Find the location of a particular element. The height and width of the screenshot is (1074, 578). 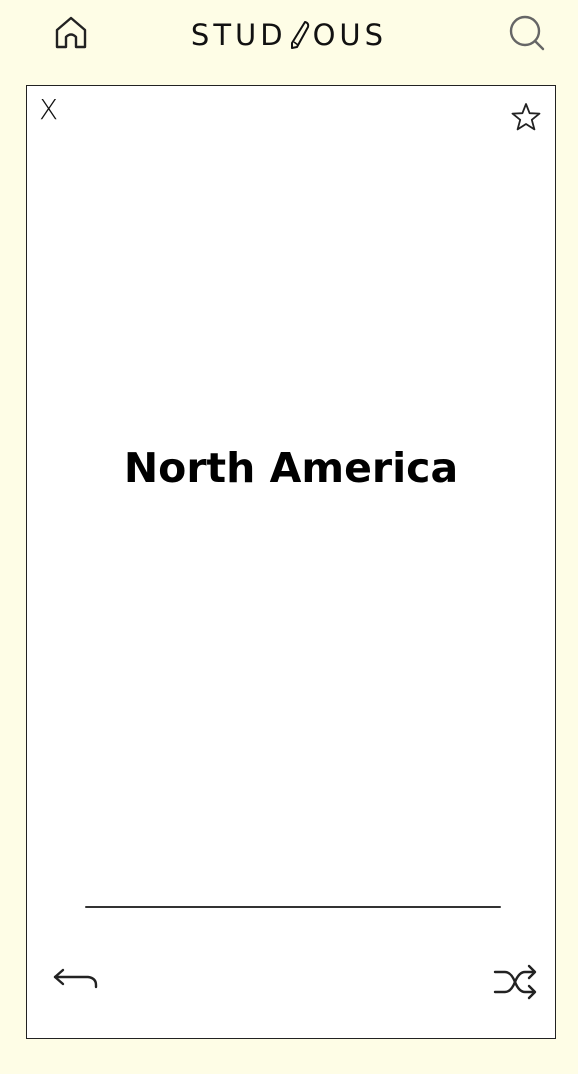

search-icon is located at coordinates (527, 33).